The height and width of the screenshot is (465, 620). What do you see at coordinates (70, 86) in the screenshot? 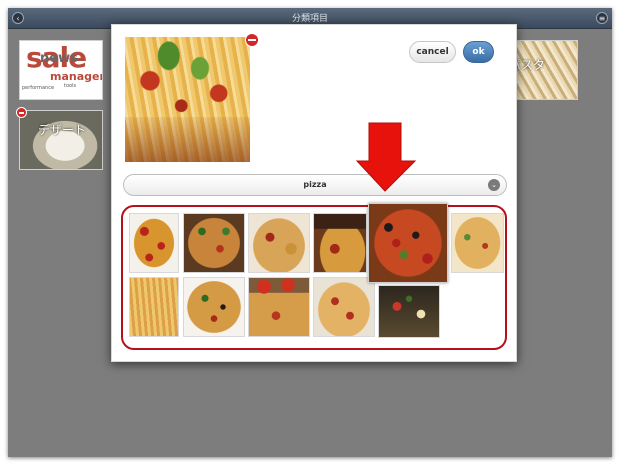
I see `tile-word-tools: tools` at bounding box center [70, 86].